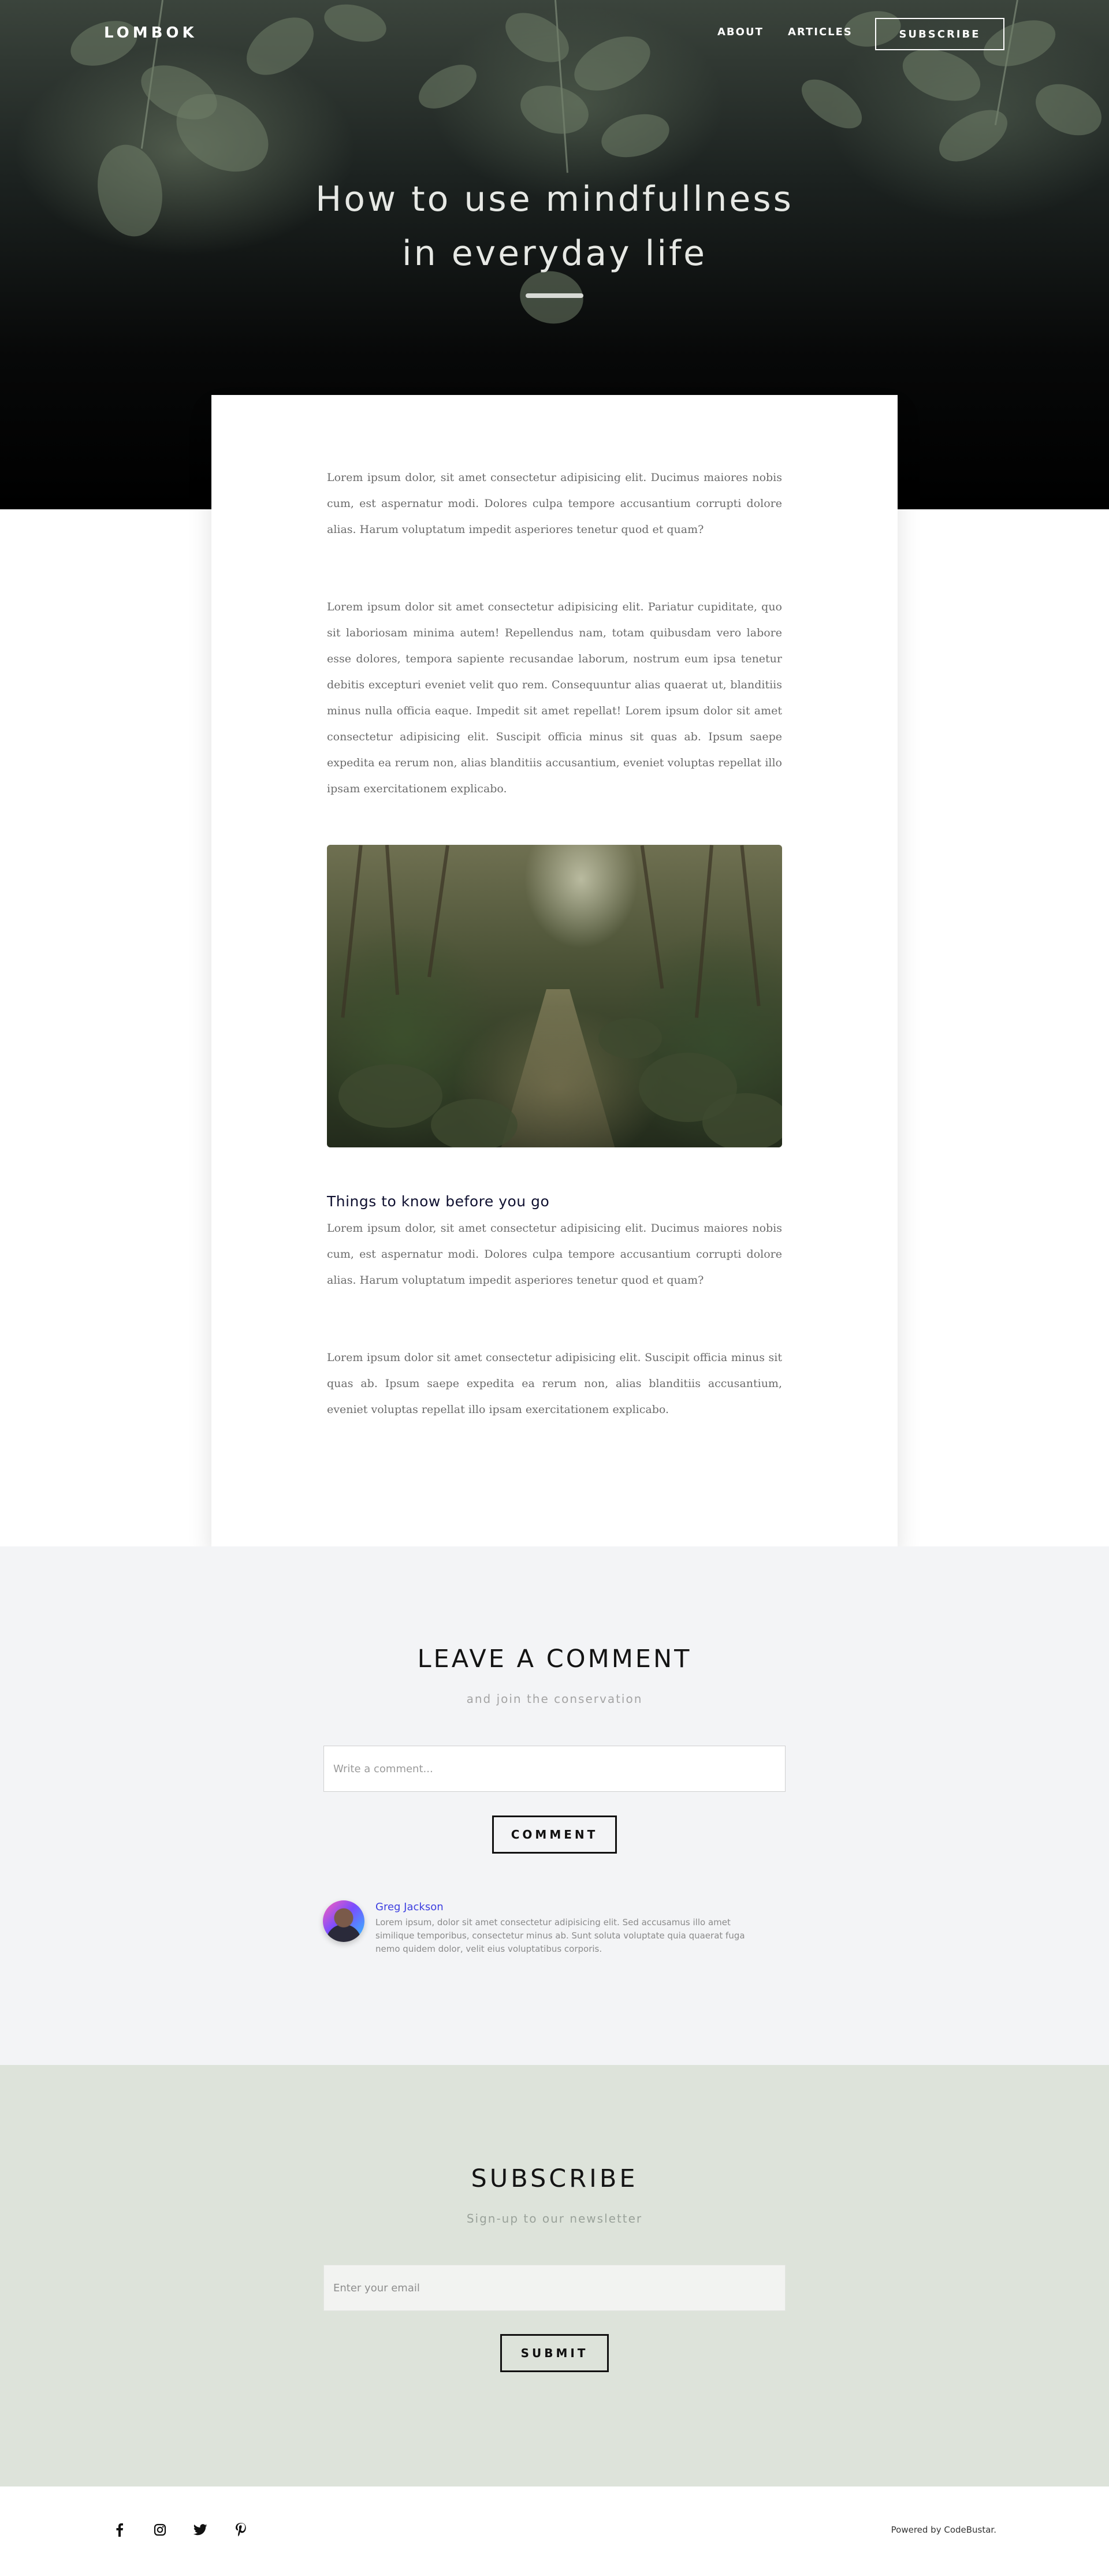 Image resolution: width=1109 pixels, height=2576 pixels. Describe the element at coordinates (438, 1201) in the screenshot. I see `article-section-heading: Things to know before you go` at that location.